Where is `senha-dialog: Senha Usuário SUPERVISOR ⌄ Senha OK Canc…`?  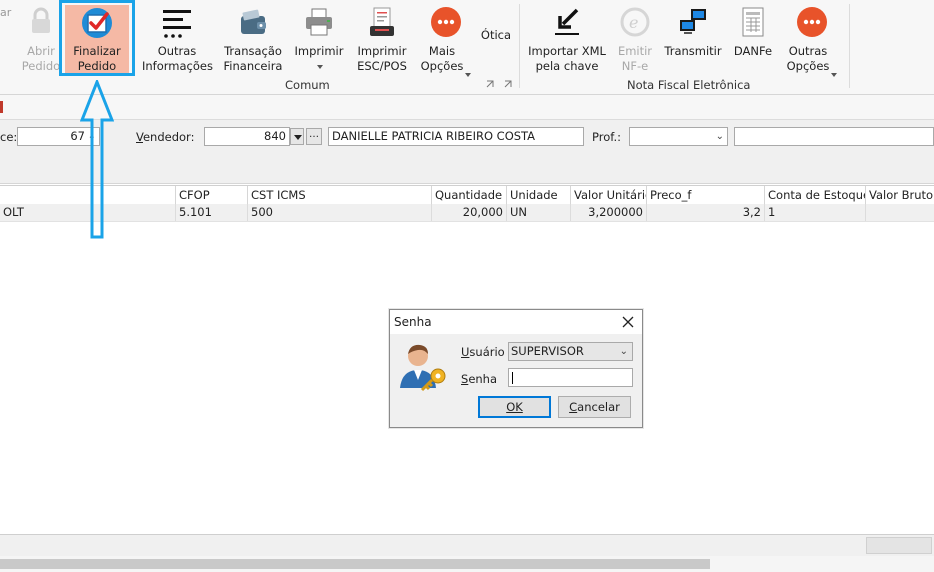 senha-dialog: Senha Usuário SUPERVISOR ⌄ Senha OK Canc… is located at coordinates (516, 368).